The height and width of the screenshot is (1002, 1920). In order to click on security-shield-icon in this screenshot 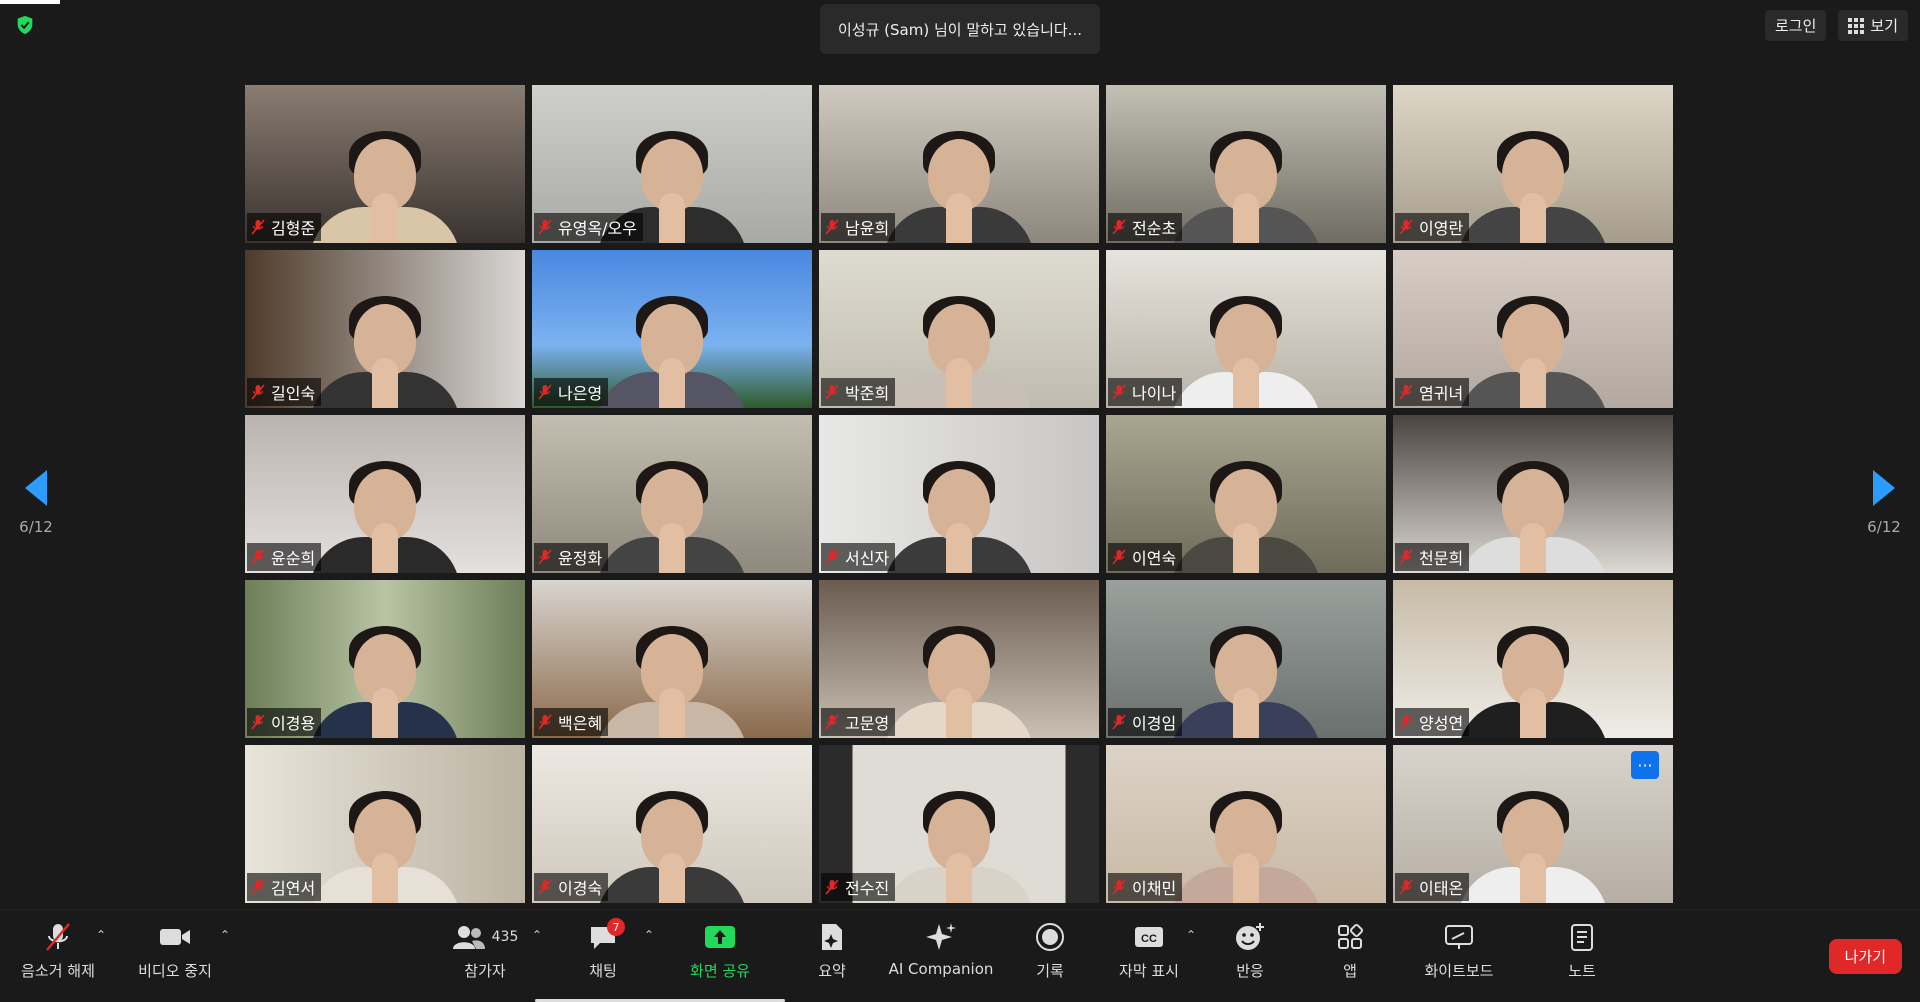, I will do `click(25, 25)`.